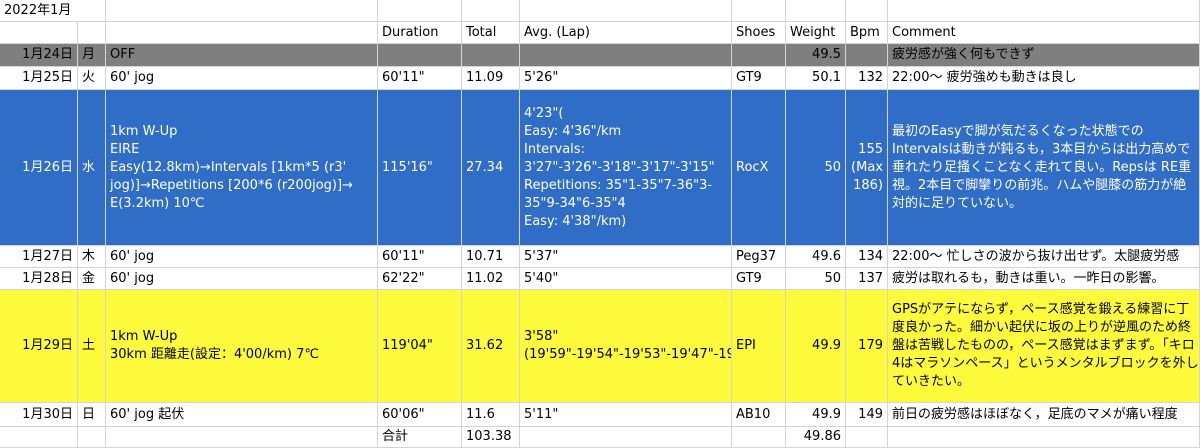 The image size is (1200, 448). What do you see at coordinates (491, 55) in the screenshot?
I see `cell-total` at bounding box center [491, 55].